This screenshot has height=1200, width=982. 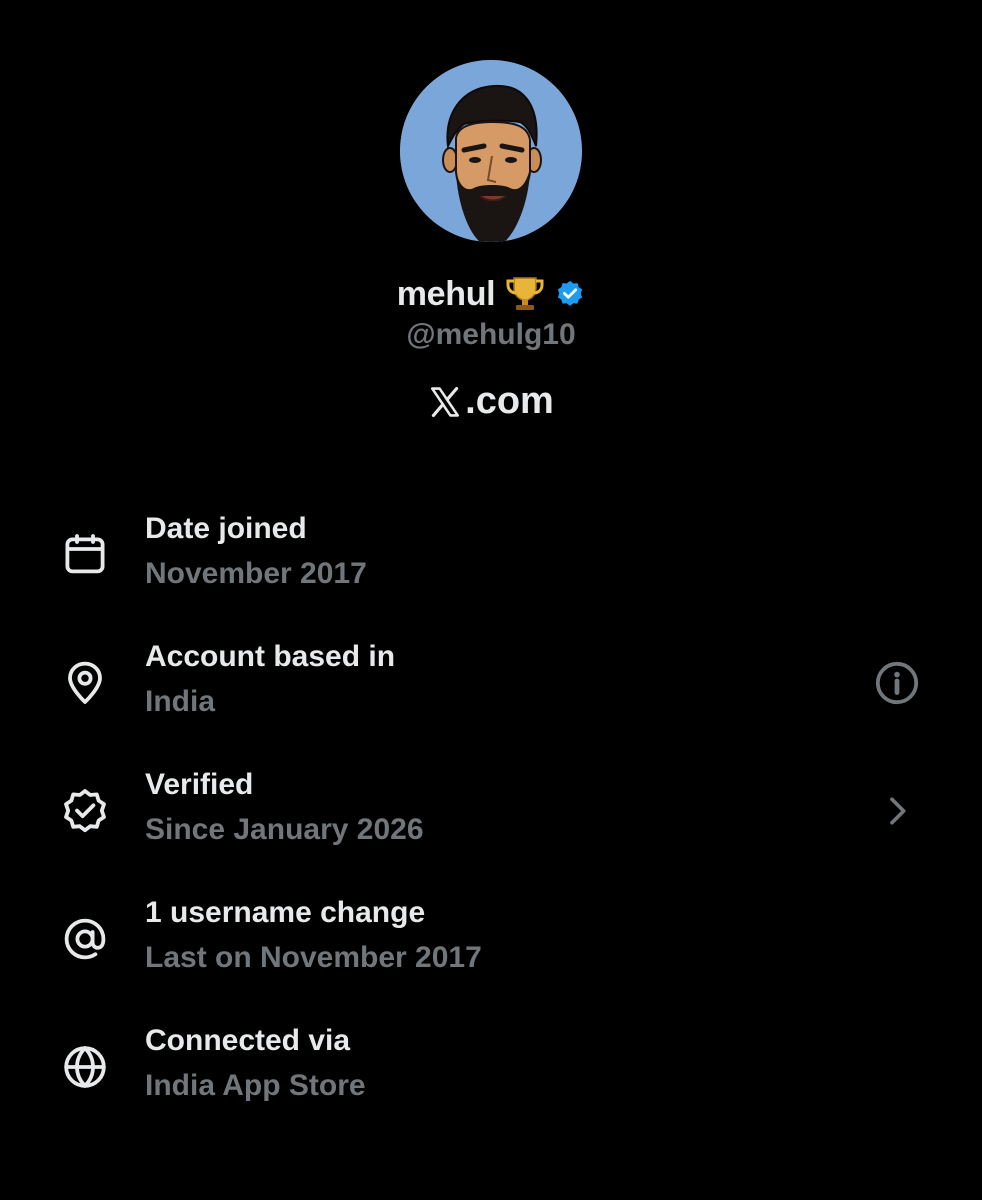 I want to click on connected-via-value: India App Store, so click(x=255, y=1085).